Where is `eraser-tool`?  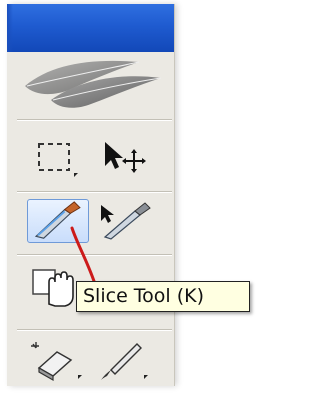 eraser-tool is located at coordinates (58, 360).